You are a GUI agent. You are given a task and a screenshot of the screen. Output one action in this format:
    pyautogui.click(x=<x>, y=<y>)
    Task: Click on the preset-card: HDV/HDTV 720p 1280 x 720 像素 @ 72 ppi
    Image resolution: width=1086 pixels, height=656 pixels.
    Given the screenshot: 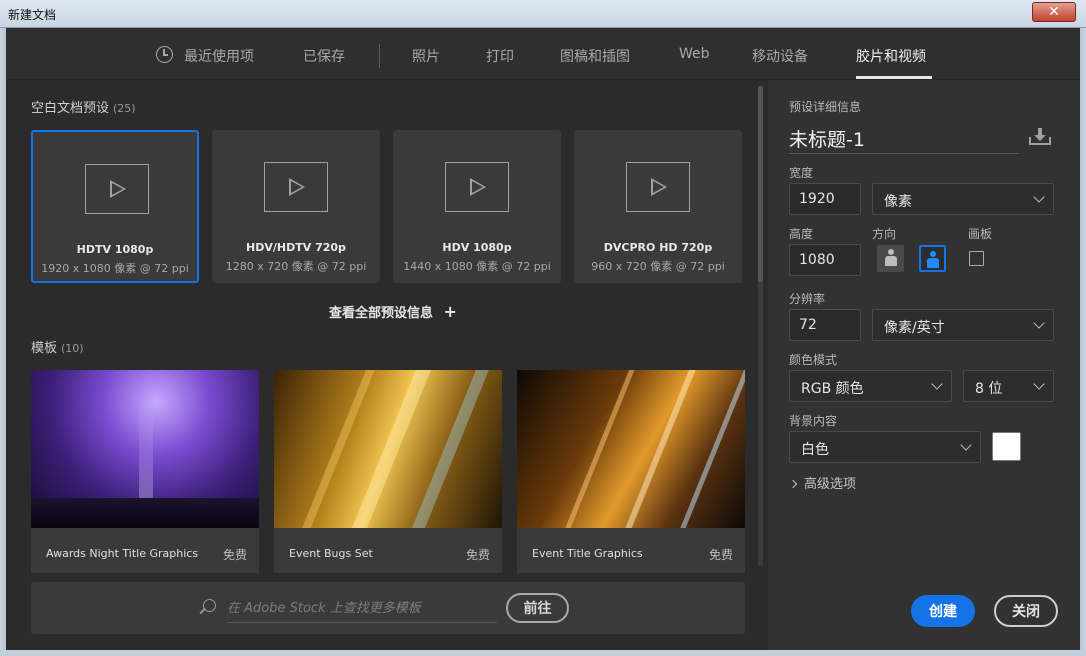 What is the action you would take?
    pyautogui.click(x=296, y=206)
    